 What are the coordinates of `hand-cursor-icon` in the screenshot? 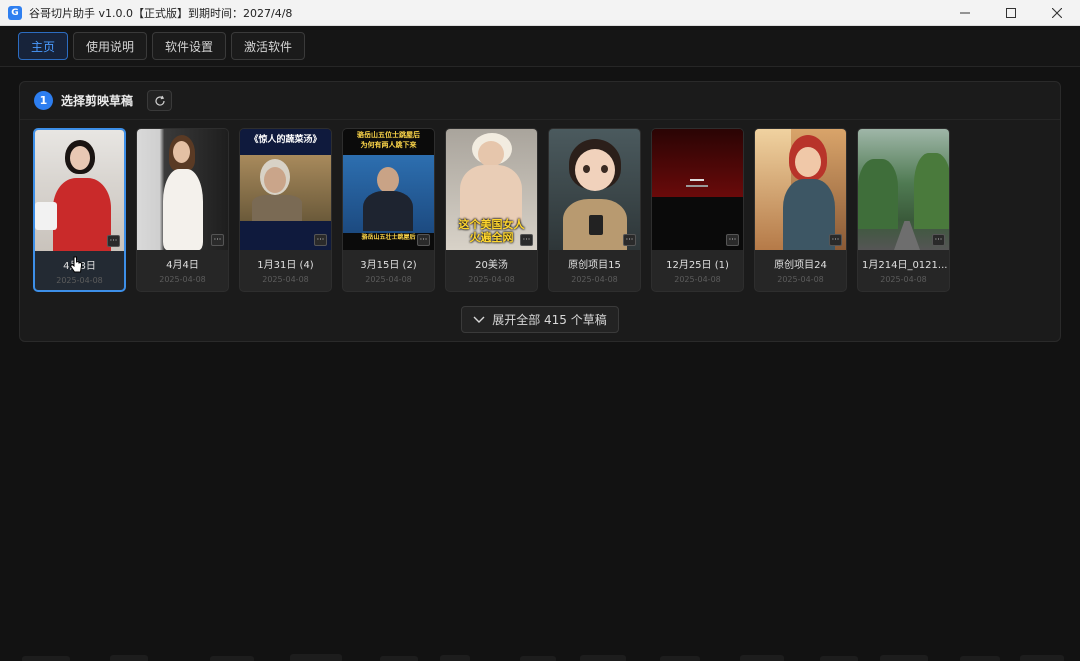 It's located at (75, 264).